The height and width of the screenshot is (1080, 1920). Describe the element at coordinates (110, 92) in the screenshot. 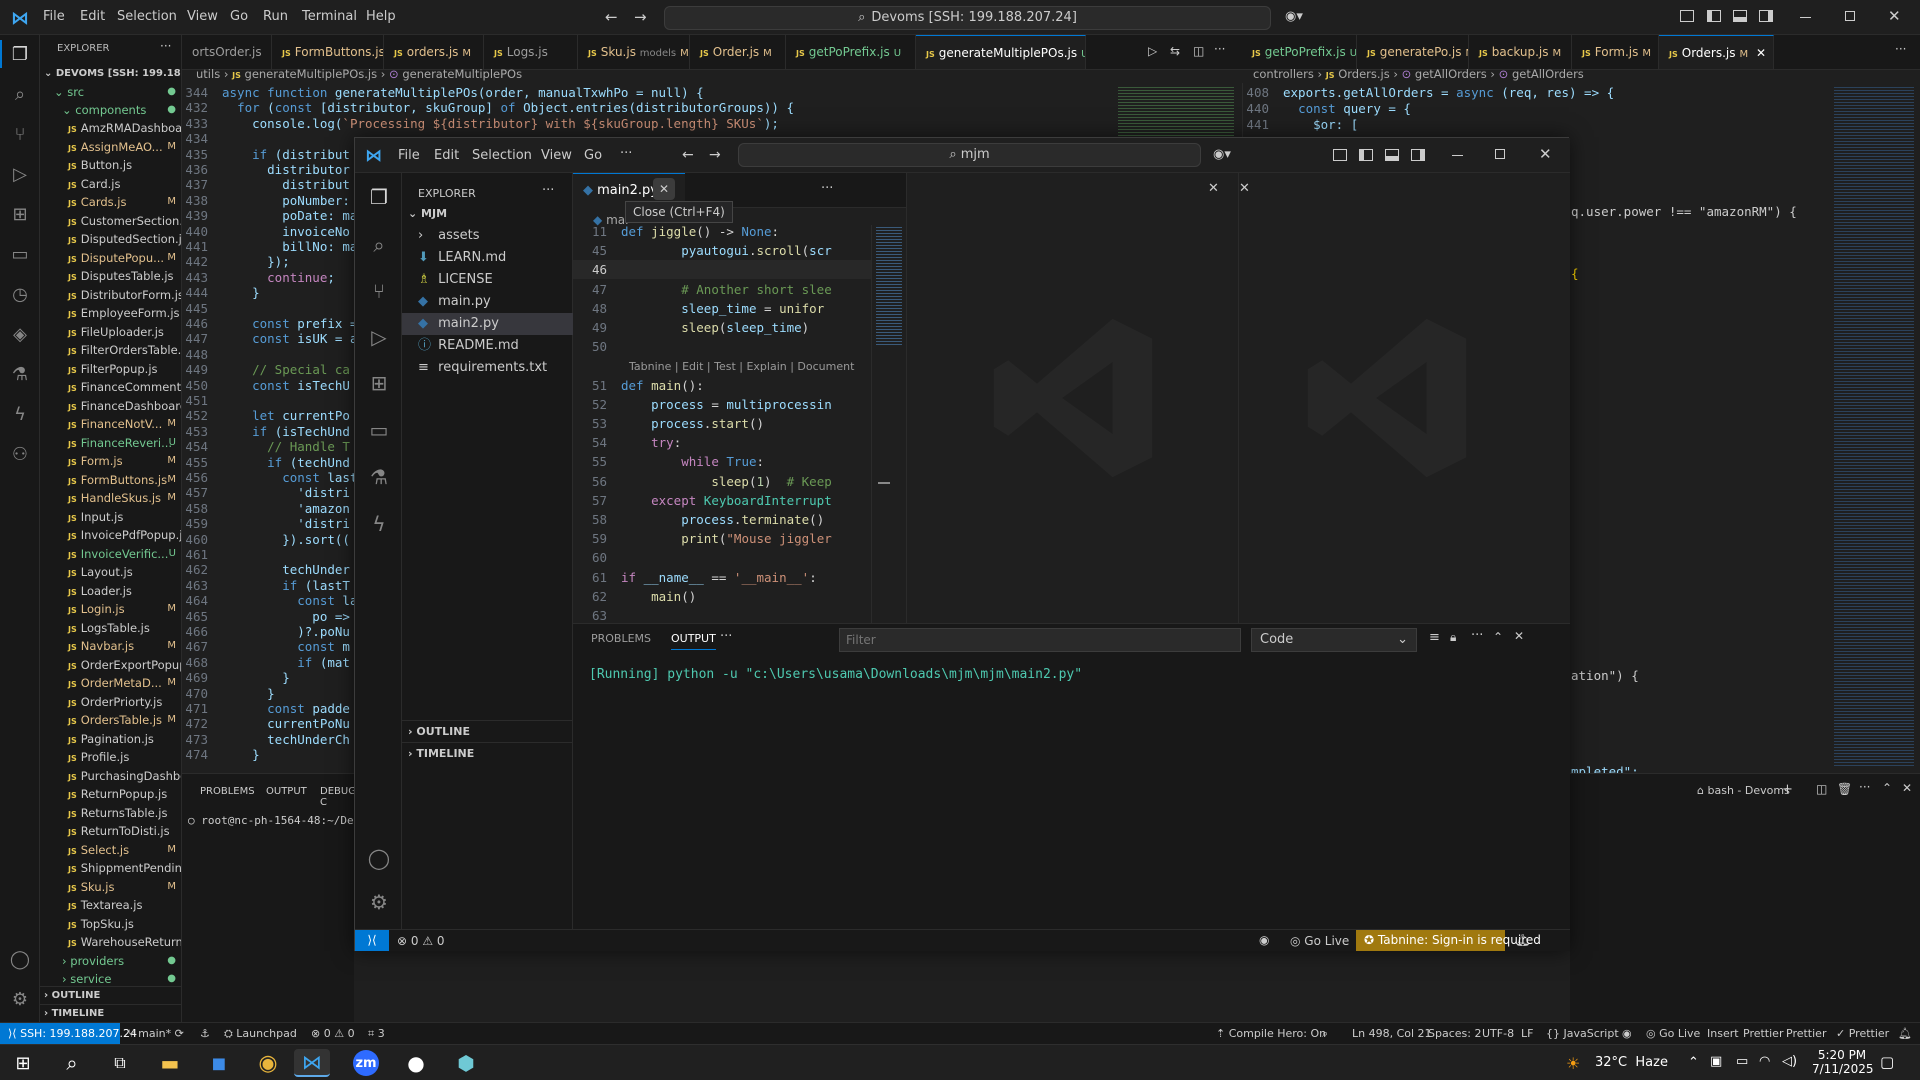

I see `folder-src: ⌄ src ●` at that location.